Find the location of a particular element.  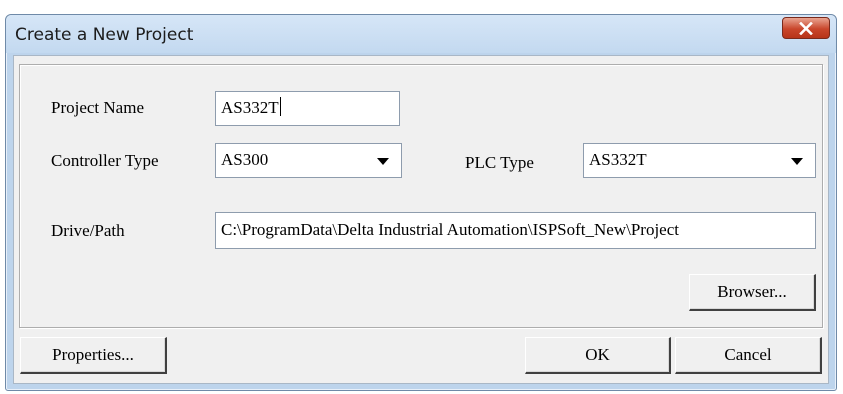

ok-button-label: OK is located at coordinates (597, 354).